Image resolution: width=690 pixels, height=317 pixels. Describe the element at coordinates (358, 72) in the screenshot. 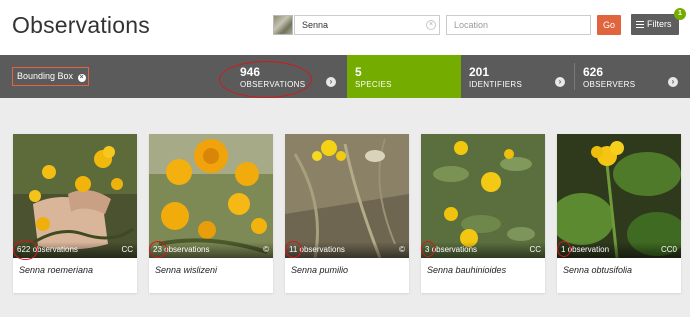

I see `stat-species-count: 5` at that location.